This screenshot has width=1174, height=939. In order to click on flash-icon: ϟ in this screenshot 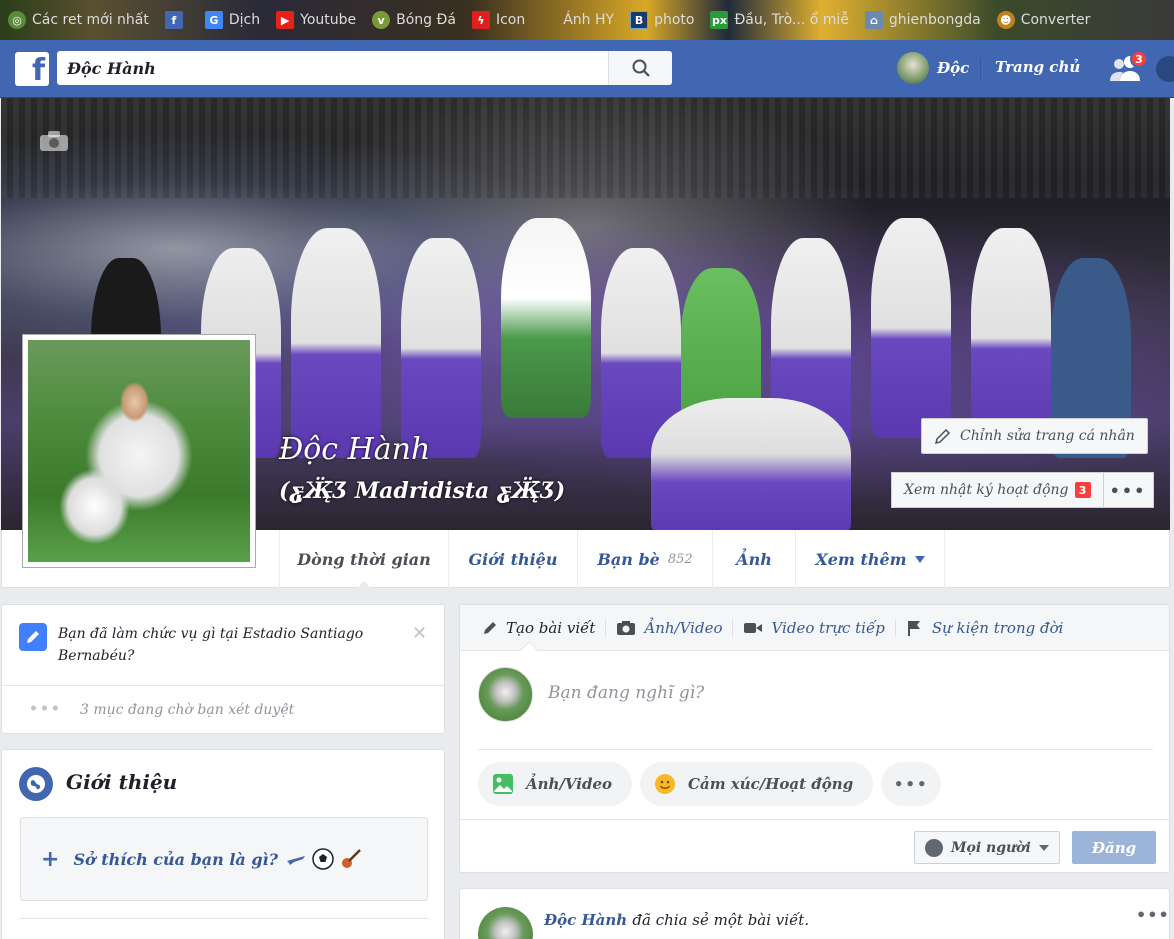, I will do `click(480, 20)`.